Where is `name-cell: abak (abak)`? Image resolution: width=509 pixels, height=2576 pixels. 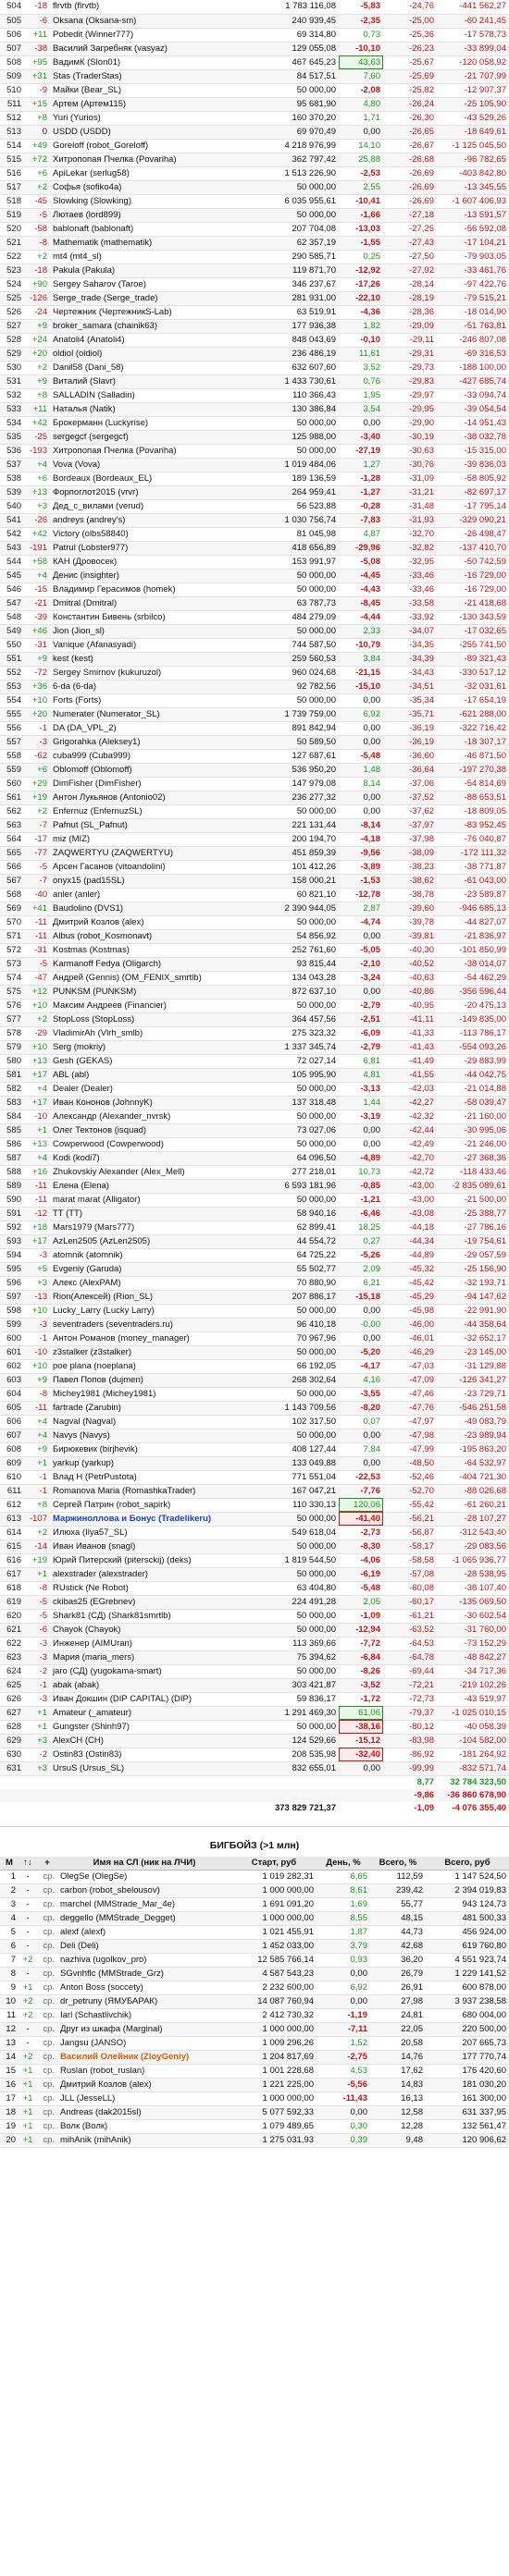 name-cell: abak (abak) is located at coordinates (155, 1686).